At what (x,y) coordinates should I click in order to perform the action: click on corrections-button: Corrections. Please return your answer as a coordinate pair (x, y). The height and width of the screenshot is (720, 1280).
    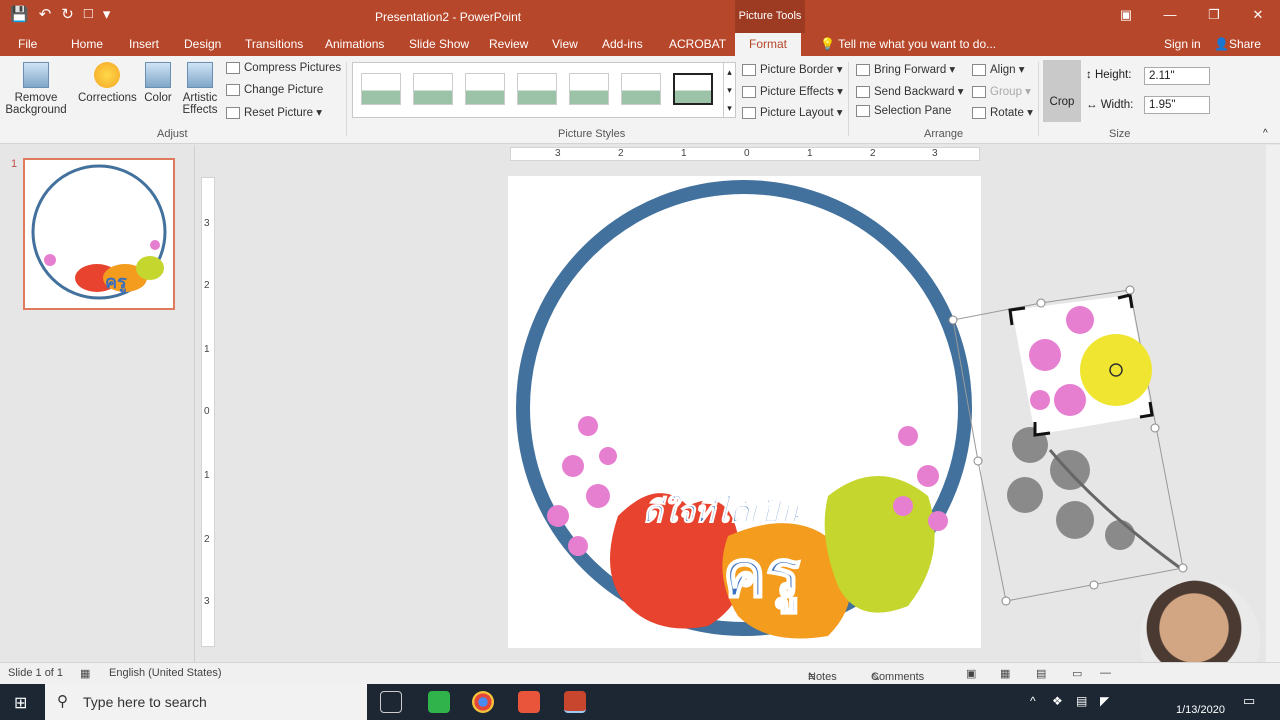
    Looking at the image, I should click on (107, 83).